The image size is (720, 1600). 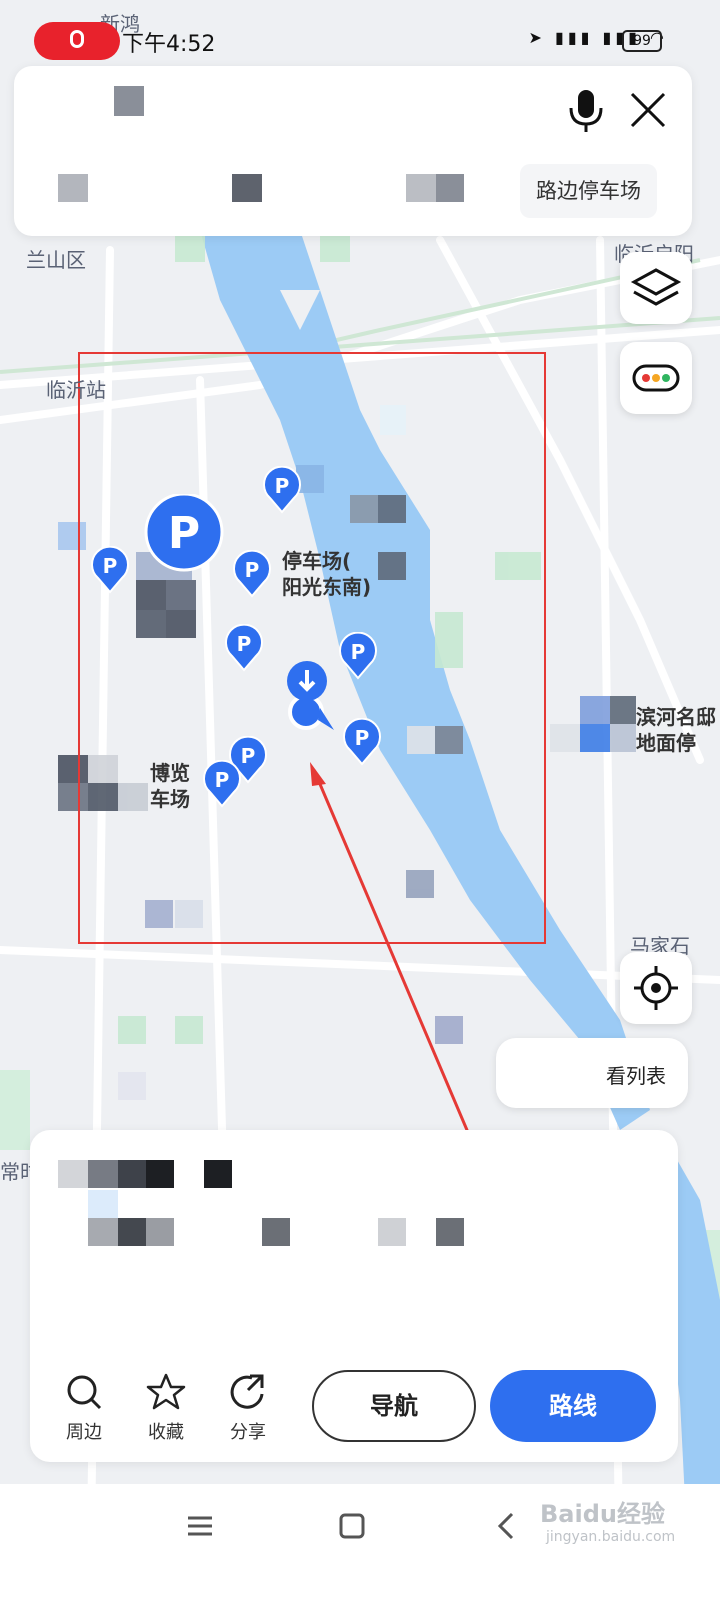 I want to click on share-label: 分享, so click(x=248, y=1432).